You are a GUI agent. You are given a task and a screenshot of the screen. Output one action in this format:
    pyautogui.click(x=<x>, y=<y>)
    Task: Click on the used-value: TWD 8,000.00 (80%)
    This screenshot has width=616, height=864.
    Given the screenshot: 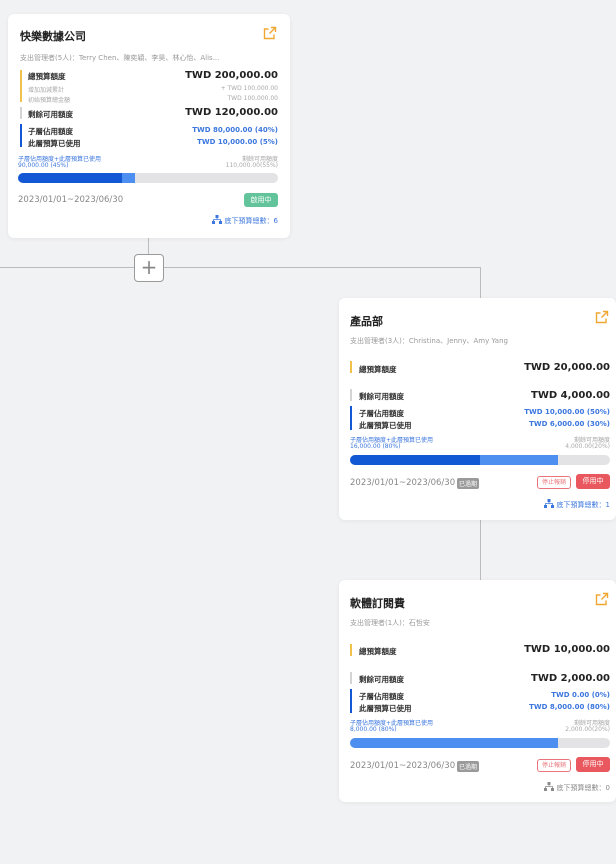 What is the action you would take?
    pyautogui.click(x=569, y=707)
    